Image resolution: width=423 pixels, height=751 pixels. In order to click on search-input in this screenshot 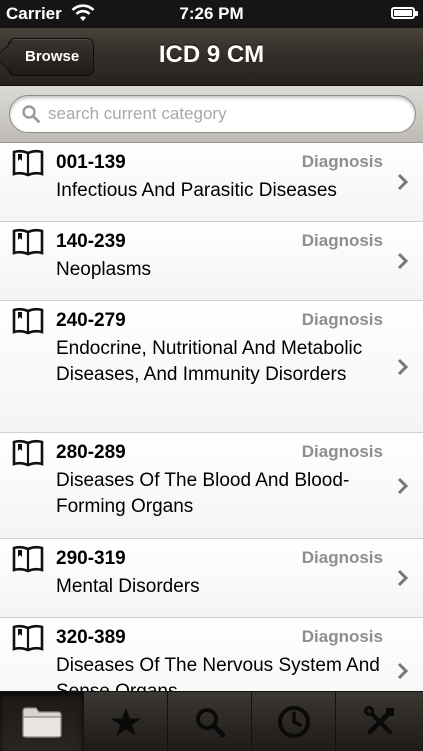, I will do `click(213, 114)`.